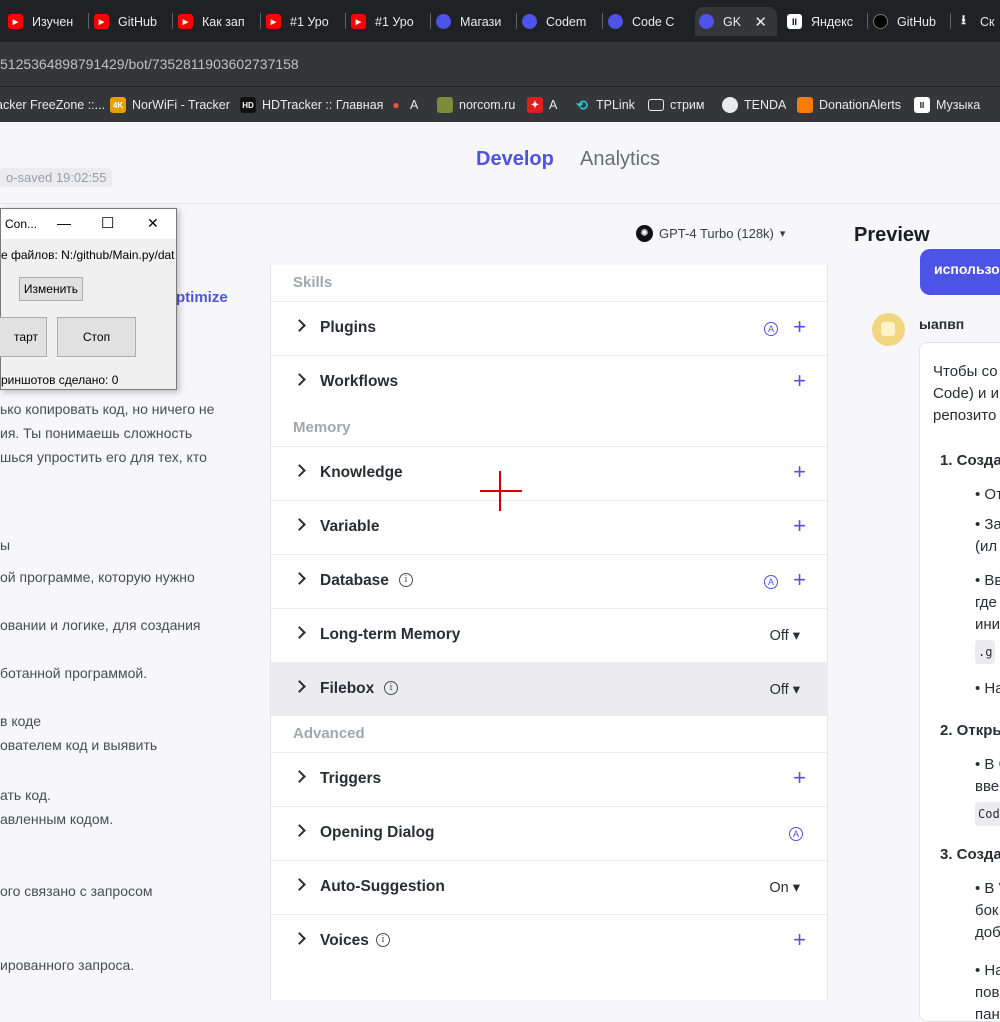 This screenshot has width=1000, height=1022. Describe the element at coordinates (96, 337) in the screenshot. I see `stop-button: Стоп` at that location.